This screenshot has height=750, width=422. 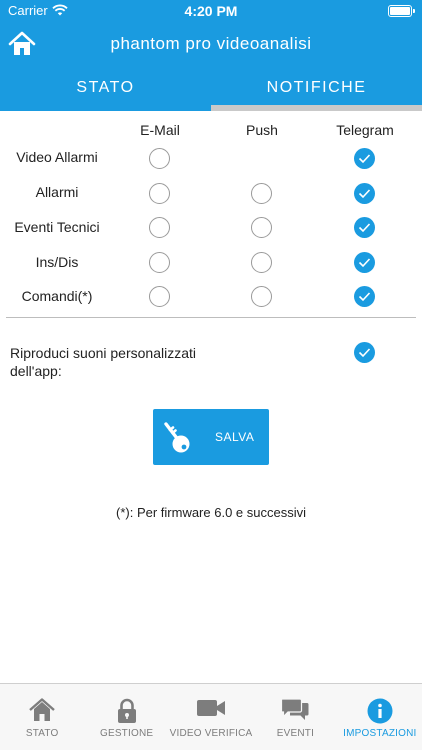 I want to click on video-allarmi-telegram-check, so click(x=364, y=158).